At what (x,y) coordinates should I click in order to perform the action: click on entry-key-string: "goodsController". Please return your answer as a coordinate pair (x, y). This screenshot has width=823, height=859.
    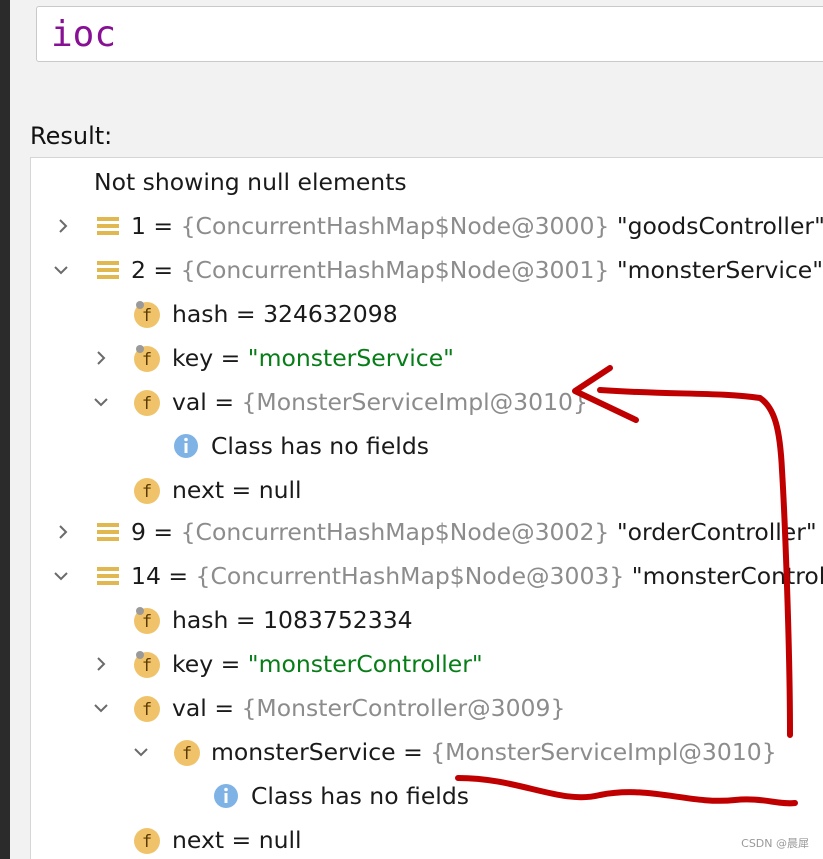
    Looking at the image, I should click on (719, 226).